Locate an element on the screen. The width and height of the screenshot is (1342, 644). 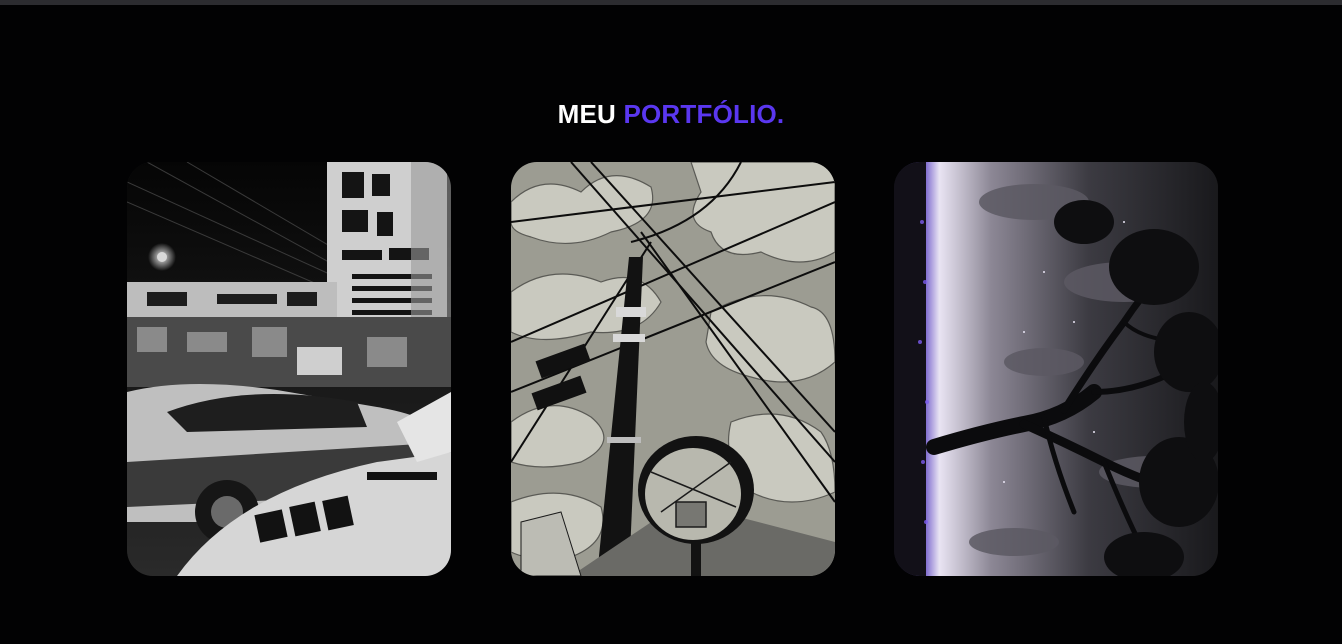
title-word-portfolio: PORTFÓLIO. is located at coordinates (704, 113).